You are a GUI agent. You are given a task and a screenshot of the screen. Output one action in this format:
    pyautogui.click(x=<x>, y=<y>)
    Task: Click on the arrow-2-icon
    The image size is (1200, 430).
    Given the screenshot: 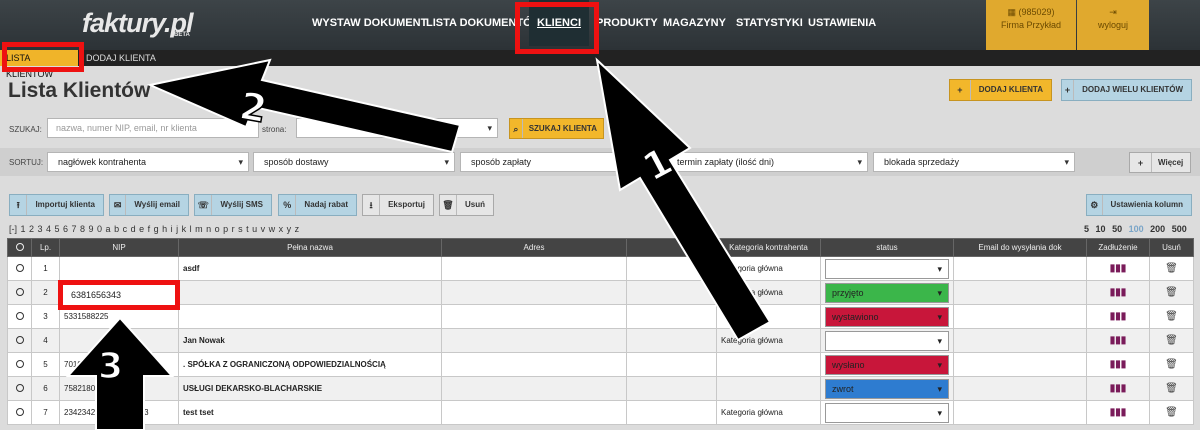 What is the action you would take?
    pyautogui.click(x=304, y=106)
    